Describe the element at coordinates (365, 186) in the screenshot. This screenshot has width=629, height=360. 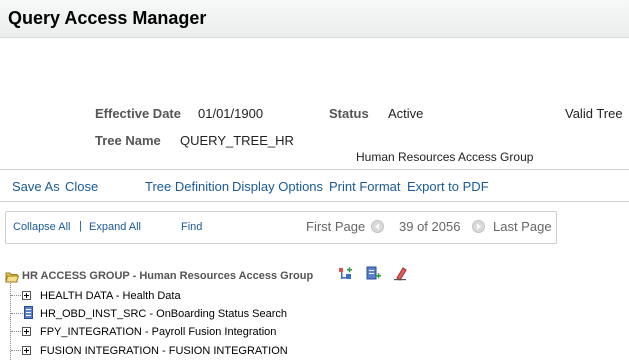
I see `print-format-link: Print Format` at that location.